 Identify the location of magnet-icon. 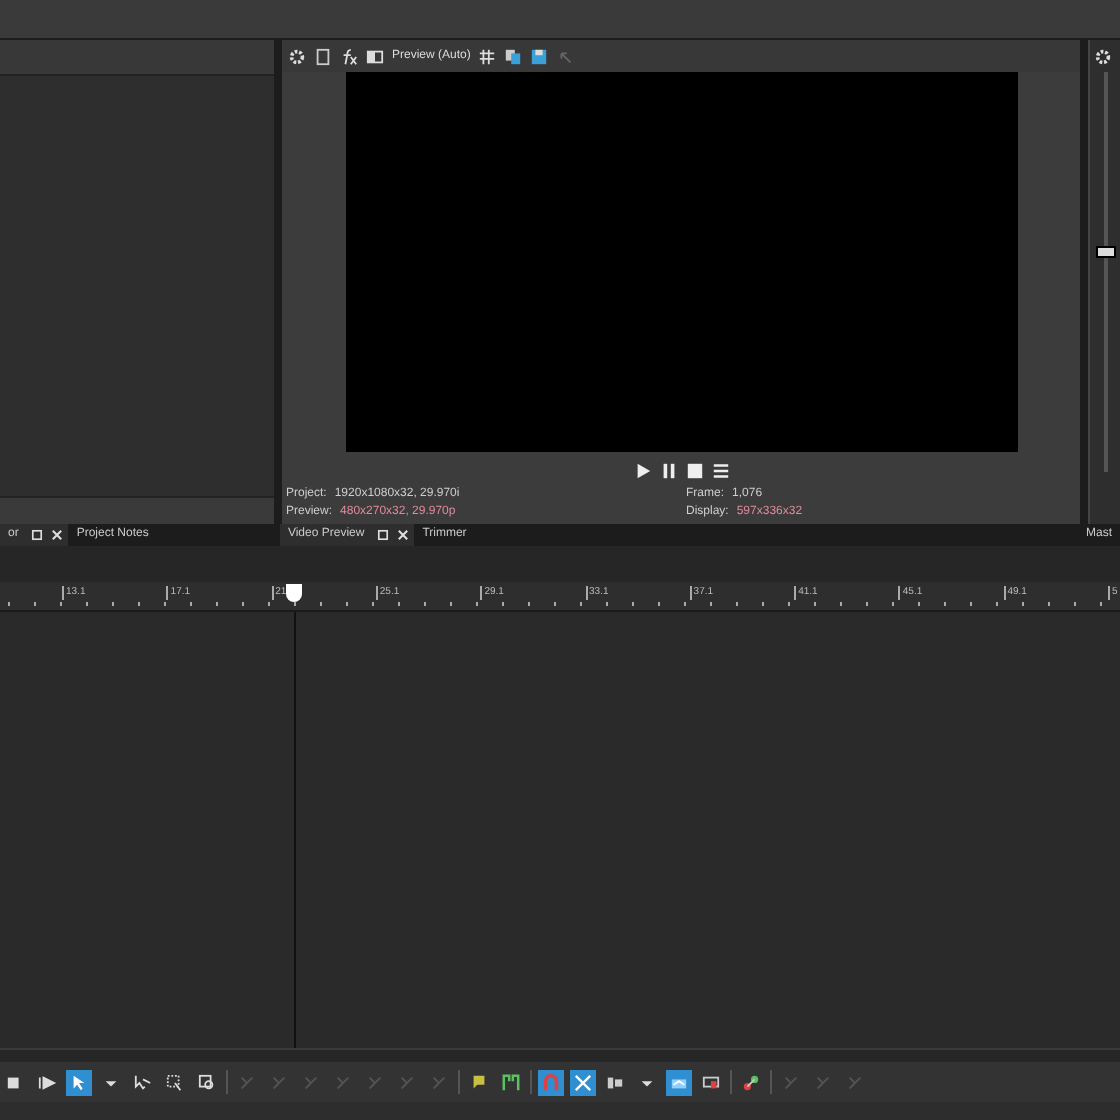
(551, 1082).